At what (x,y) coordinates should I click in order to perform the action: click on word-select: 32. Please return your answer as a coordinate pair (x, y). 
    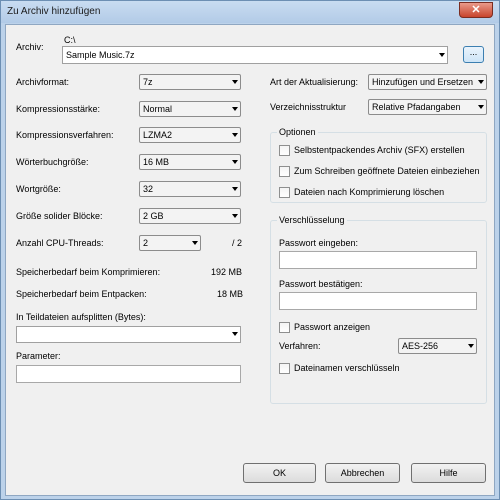
    Looking at the image, I should click on (190, 189).